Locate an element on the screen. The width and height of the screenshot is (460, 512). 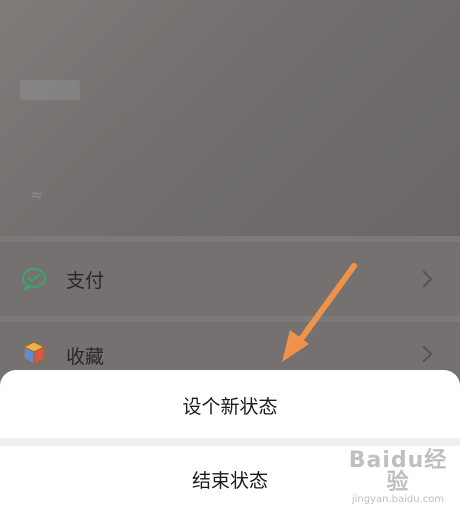
status-icon: ≈ is located at coordinates (37, 194).